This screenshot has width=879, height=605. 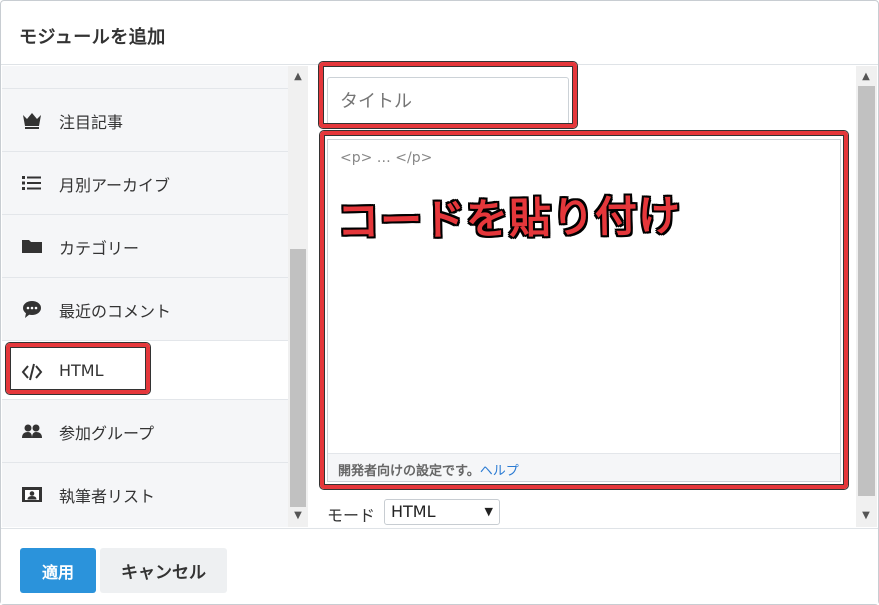 What do you see at coordinates (32, 494) in the screenshot?
I see `id-card-icon` at bounding box center [32, 494].